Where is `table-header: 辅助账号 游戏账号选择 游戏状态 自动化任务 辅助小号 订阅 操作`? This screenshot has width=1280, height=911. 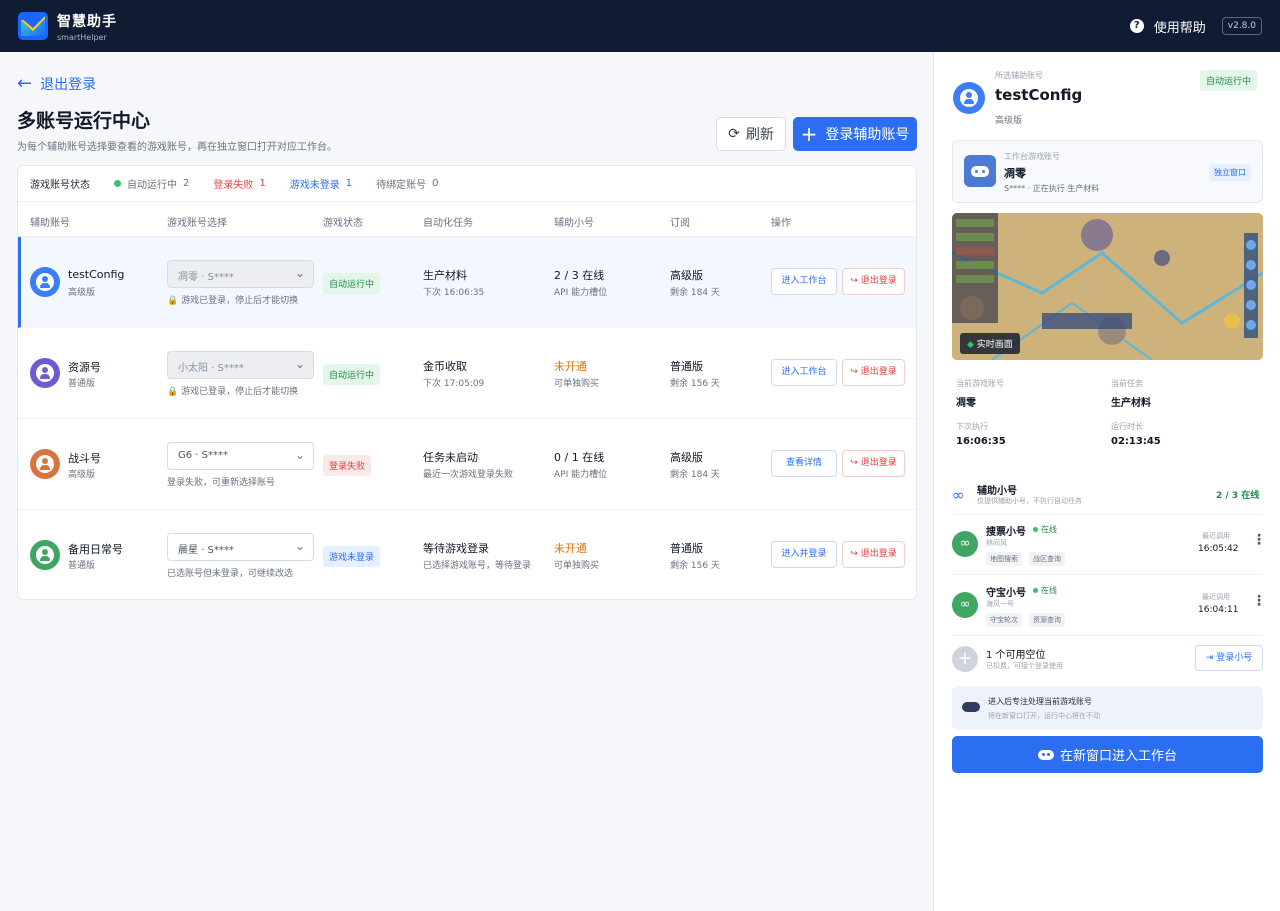 table-header: 辅助账号 游戏账号选择 游戏状态 自动化任务 辅助小号 订阅 操作 is located at coordinates (467, 219).